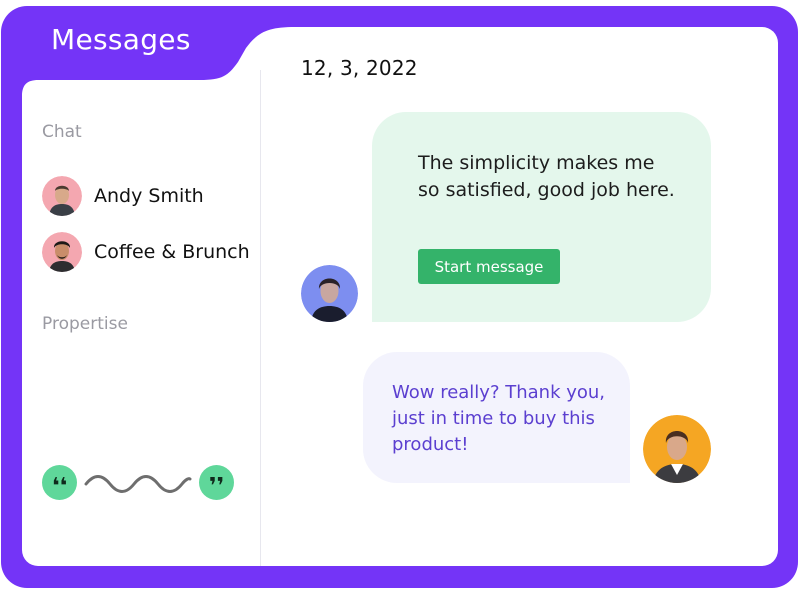 The image size is (800, 593). I want to click on wave-divider, so click(138, 484).